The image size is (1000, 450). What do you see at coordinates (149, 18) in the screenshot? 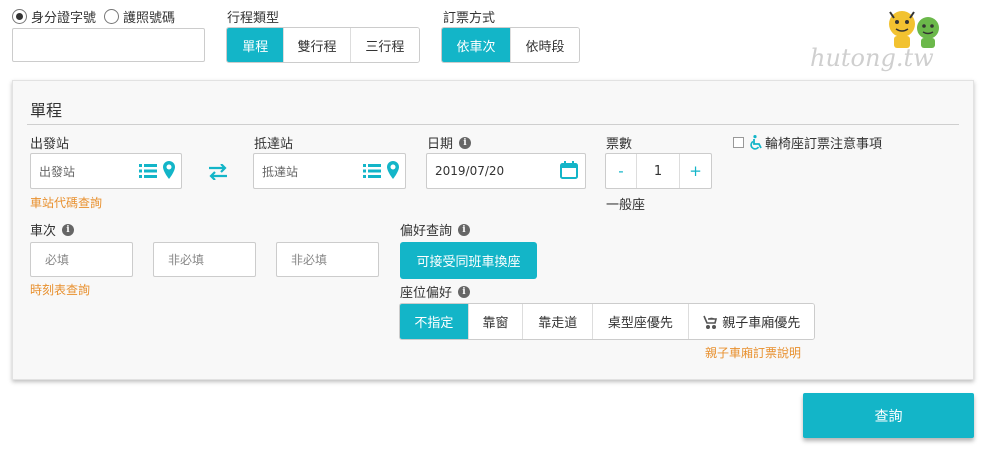
I see `radio-label-passport: 護照號碼` at bounding box center [149, 18].